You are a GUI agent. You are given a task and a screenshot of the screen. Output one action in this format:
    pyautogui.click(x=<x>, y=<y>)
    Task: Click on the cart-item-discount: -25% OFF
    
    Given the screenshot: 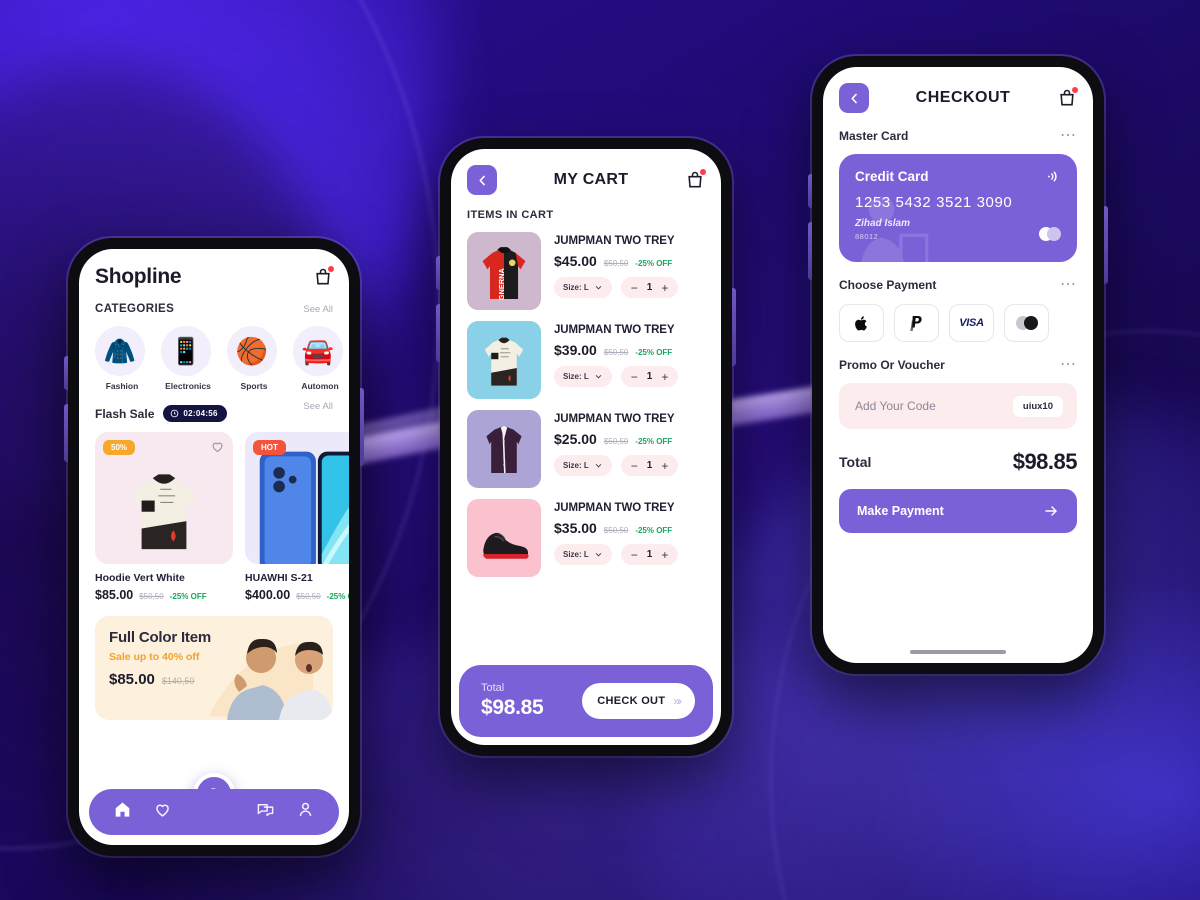 What is the action you would take?
    pyautogui.click(x=654, y=263)
    